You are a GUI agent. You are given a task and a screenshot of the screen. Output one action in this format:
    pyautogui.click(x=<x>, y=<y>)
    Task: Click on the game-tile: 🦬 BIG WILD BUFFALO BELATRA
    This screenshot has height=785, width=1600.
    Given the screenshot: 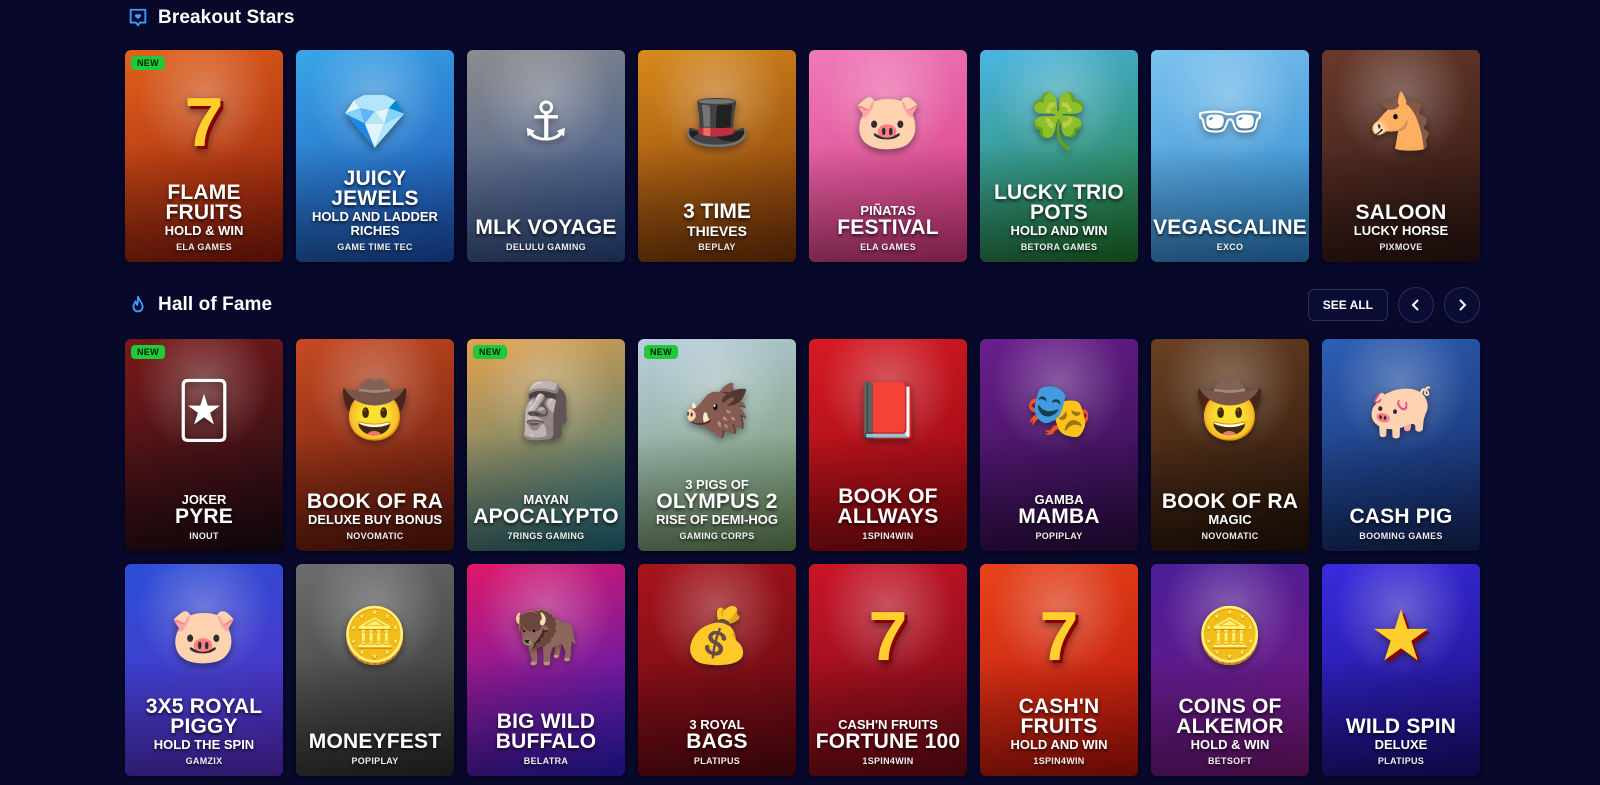 What is the action you would take?
    pyautogui.click(x=546, y=670)
    